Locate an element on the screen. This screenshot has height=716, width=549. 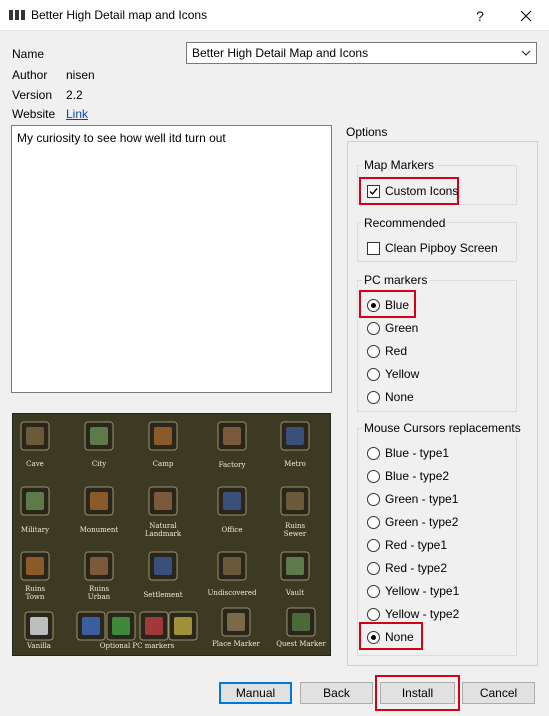
option-cursor-yellow-type1: Yellow - type1 is located at coordinates (413, 591).